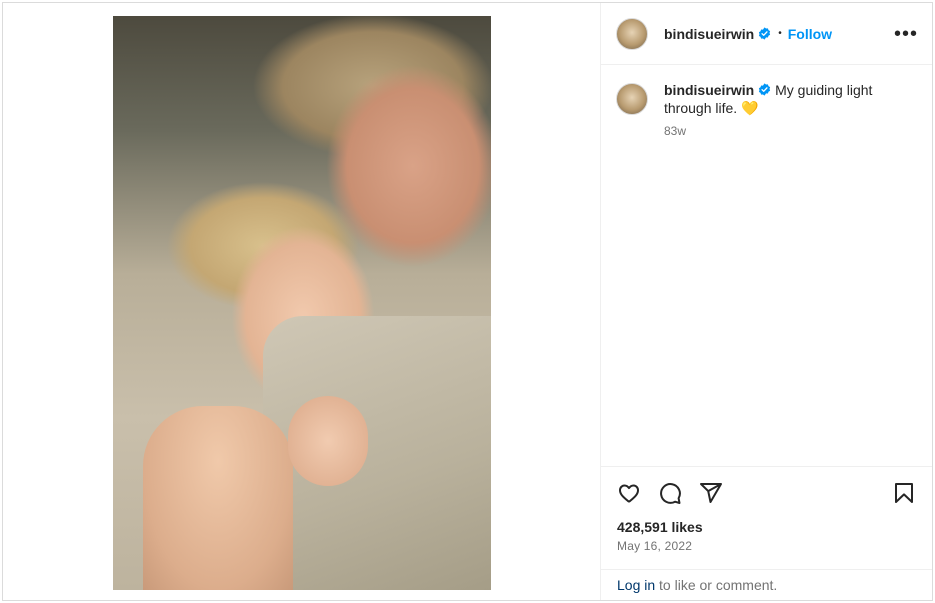 The image size is (935, 603). What do you see at coordinates (904, 493) in the screenshot?
I see `bookmark-icon` at bounding box center [904, 493].